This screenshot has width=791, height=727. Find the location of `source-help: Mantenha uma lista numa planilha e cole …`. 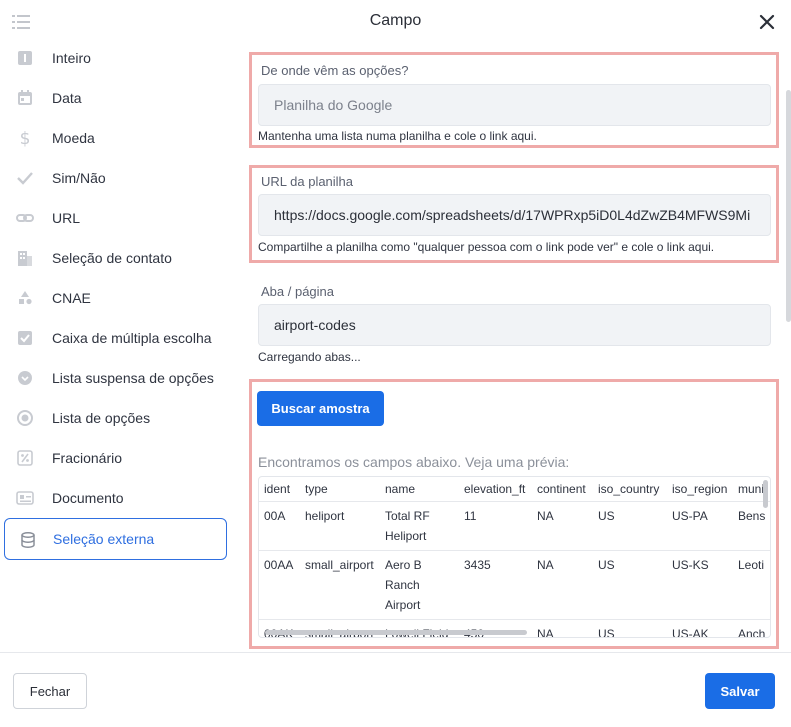

source-help: Mantenha uma lista numa planilha e cole … is located at coordinates (397, 136).